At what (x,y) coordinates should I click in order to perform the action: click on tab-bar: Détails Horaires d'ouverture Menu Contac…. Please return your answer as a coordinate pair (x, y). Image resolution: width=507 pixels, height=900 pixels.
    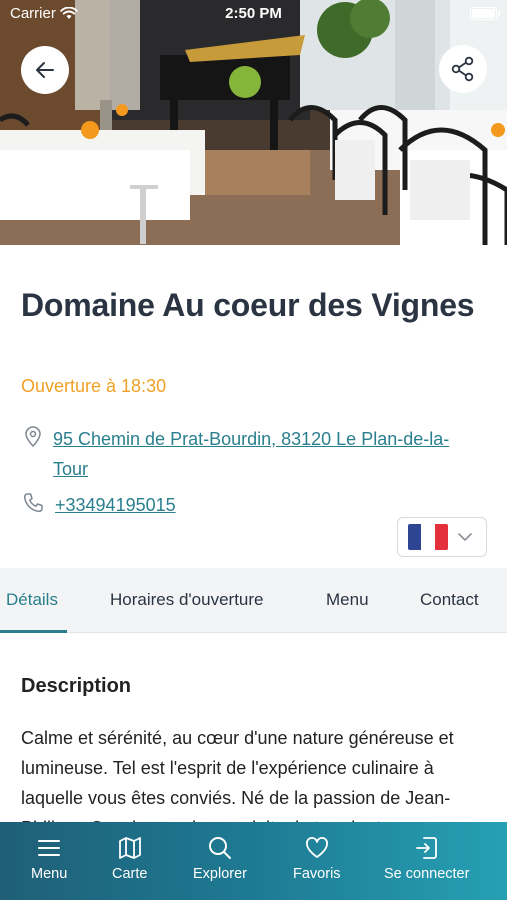
    Looking at the image, I should click on (253, 600).